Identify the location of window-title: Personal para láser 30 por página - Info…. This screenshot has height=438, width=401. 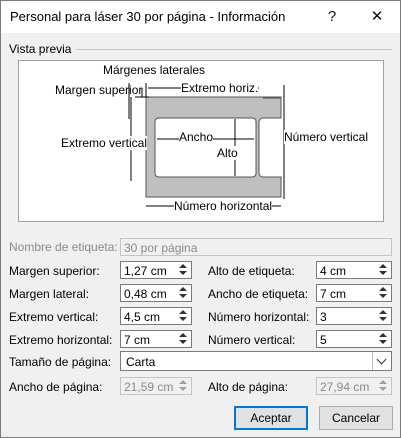
(148, 16).